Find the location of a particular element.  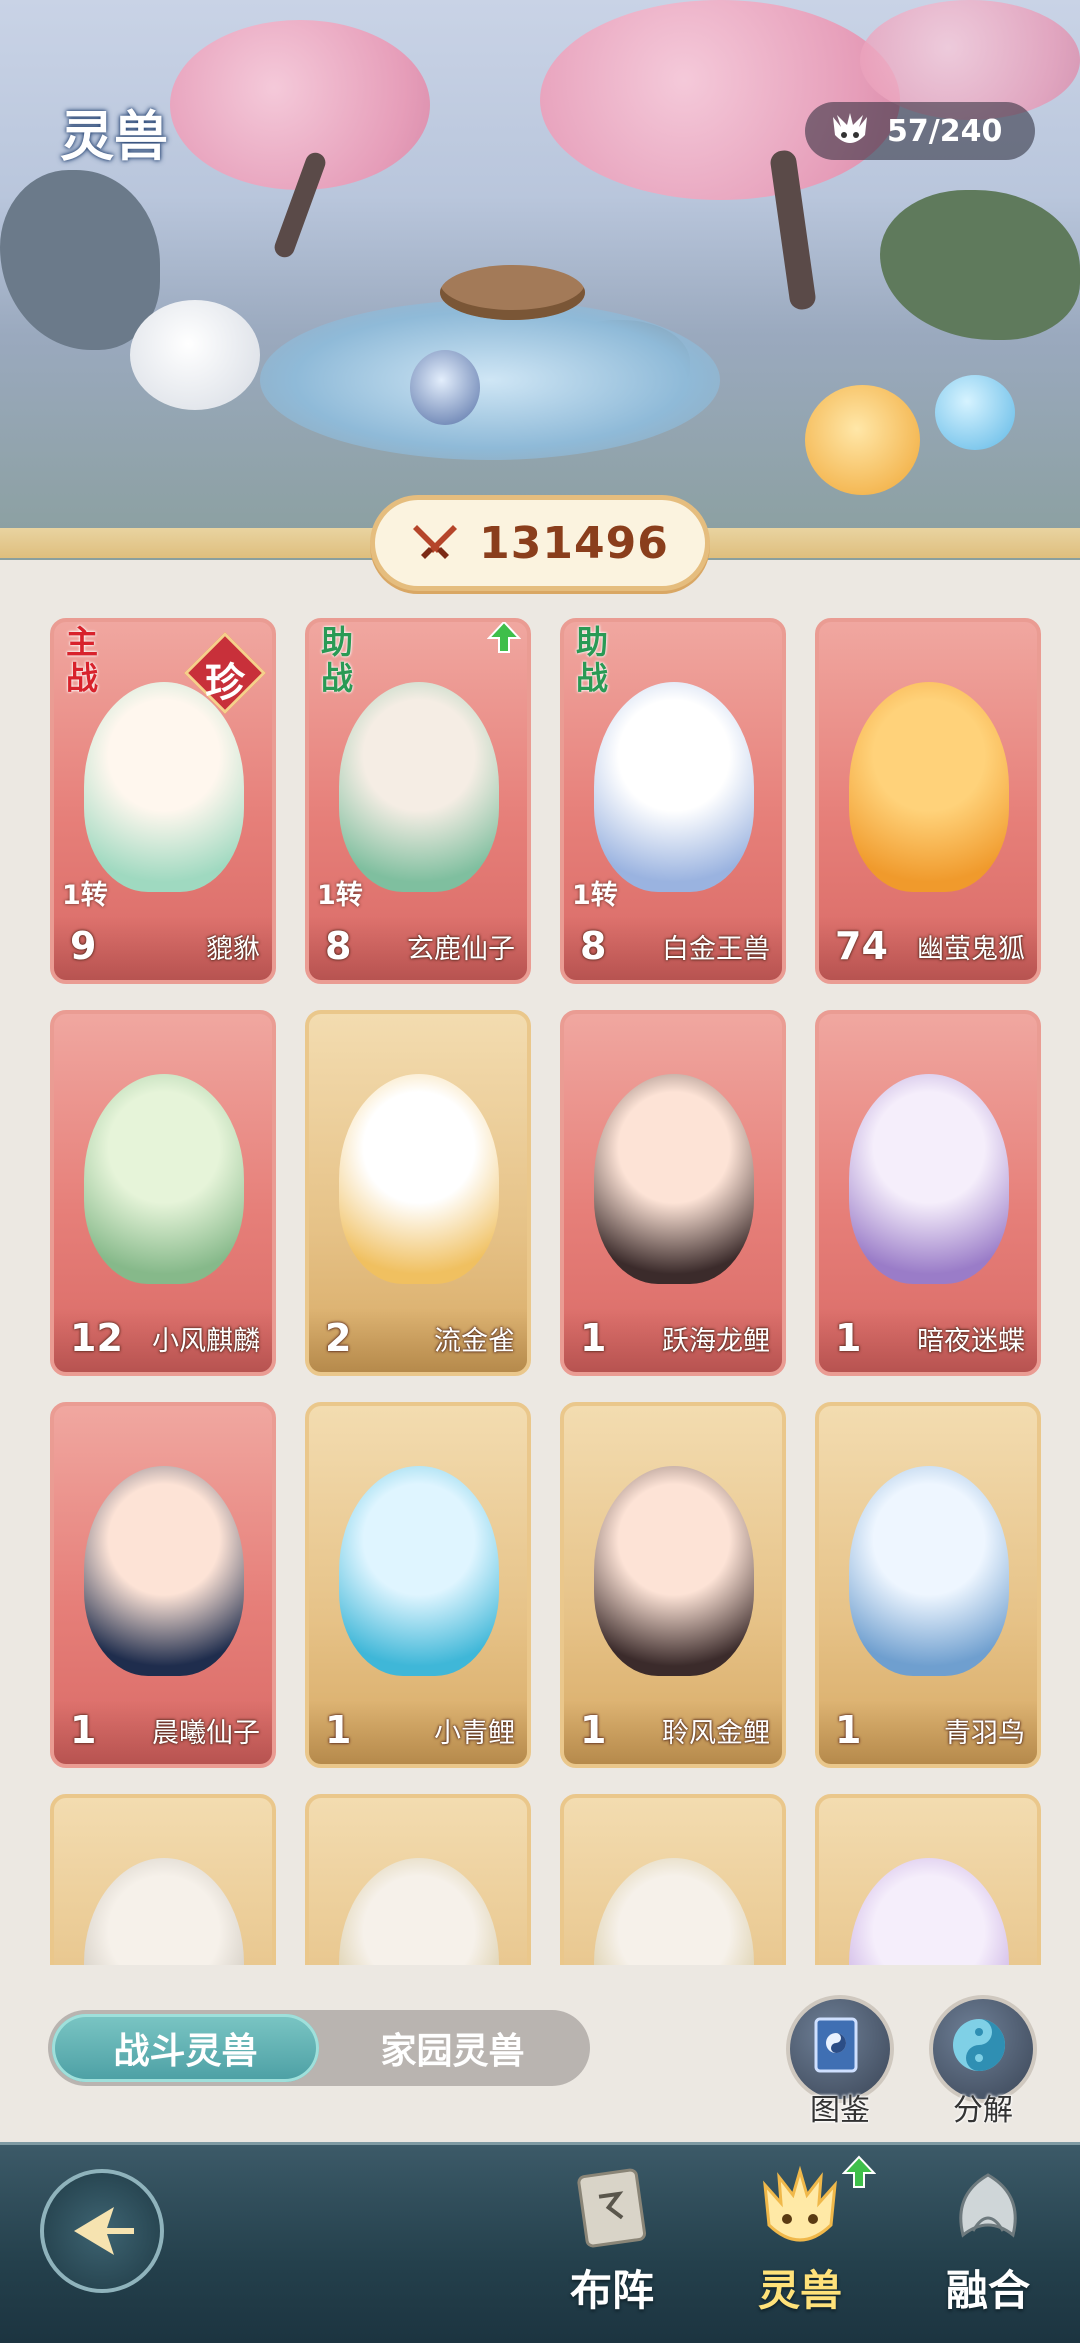

beast-card: 1 暗夜迷蝶 is located at coordinates (928, 1193).